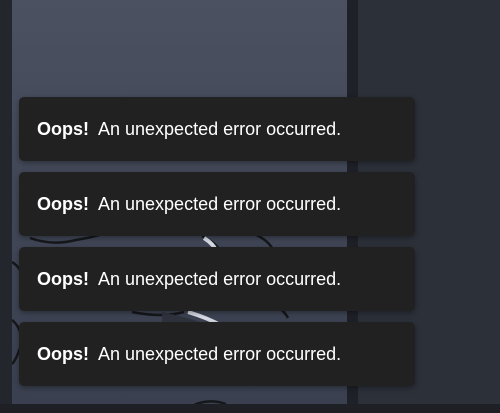  I want to click on left-edge-panel, so click(6, 206).